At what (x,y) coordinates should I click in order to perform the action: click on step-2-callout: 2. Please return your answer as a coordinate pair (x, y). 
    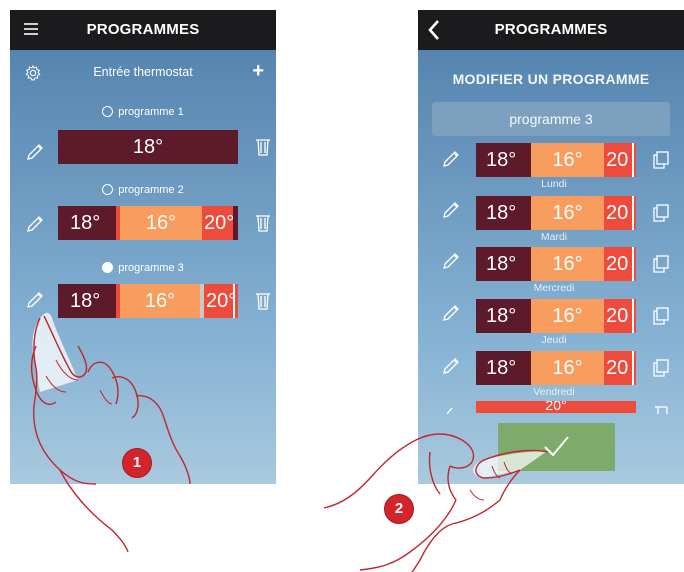
    Looking at the image, I should click on (399, 509).